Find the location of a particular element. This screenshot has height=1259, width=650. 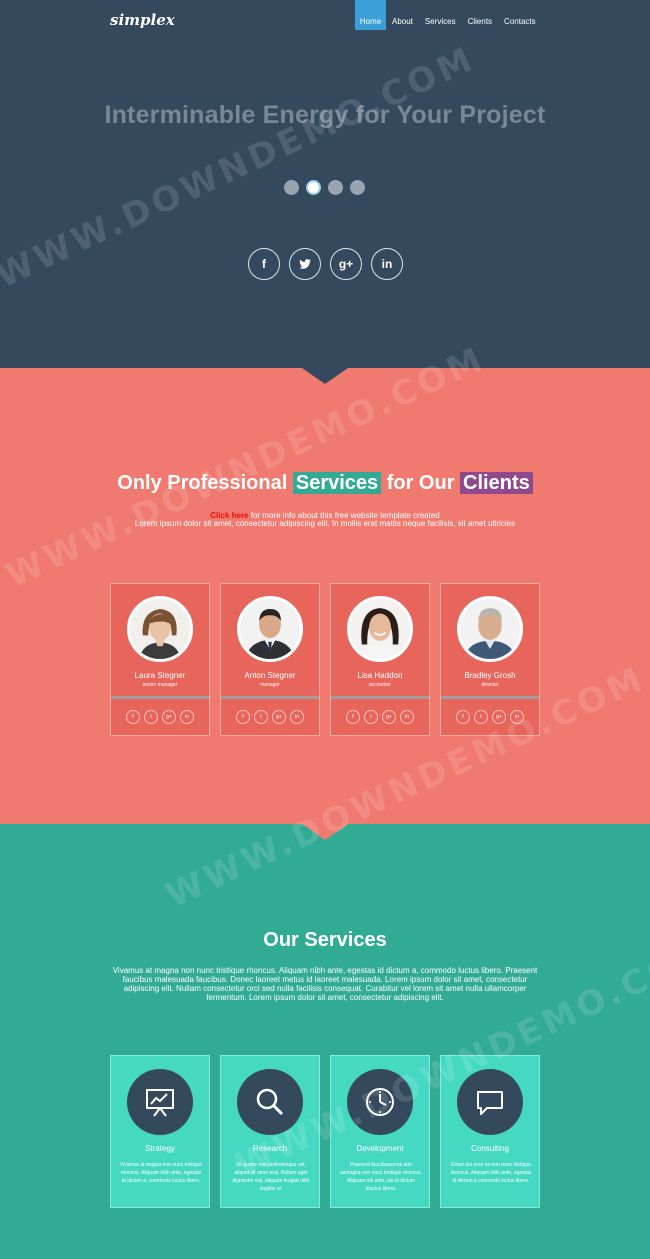

facebook-glyph: f is located at coordinates (264, 264).